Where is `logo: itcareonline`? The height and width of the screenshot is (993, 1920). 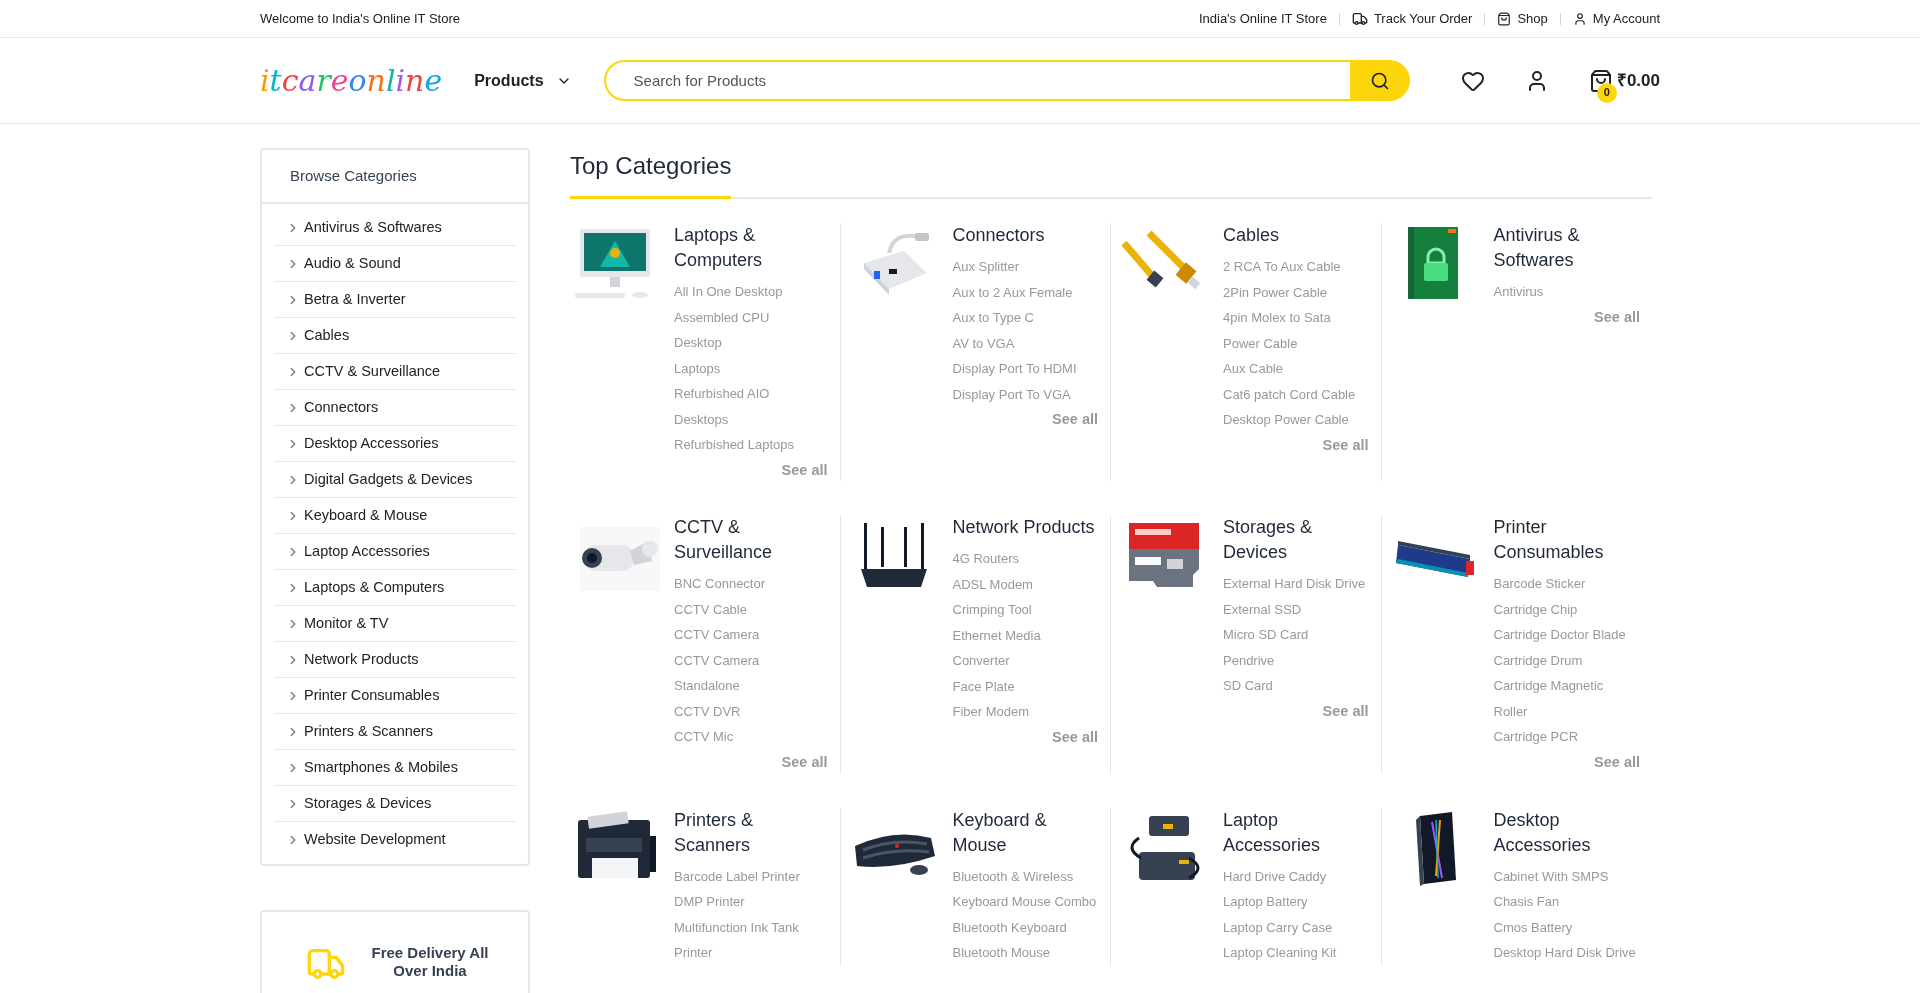
logo: itcareonline is located at coordinates (351, 80).